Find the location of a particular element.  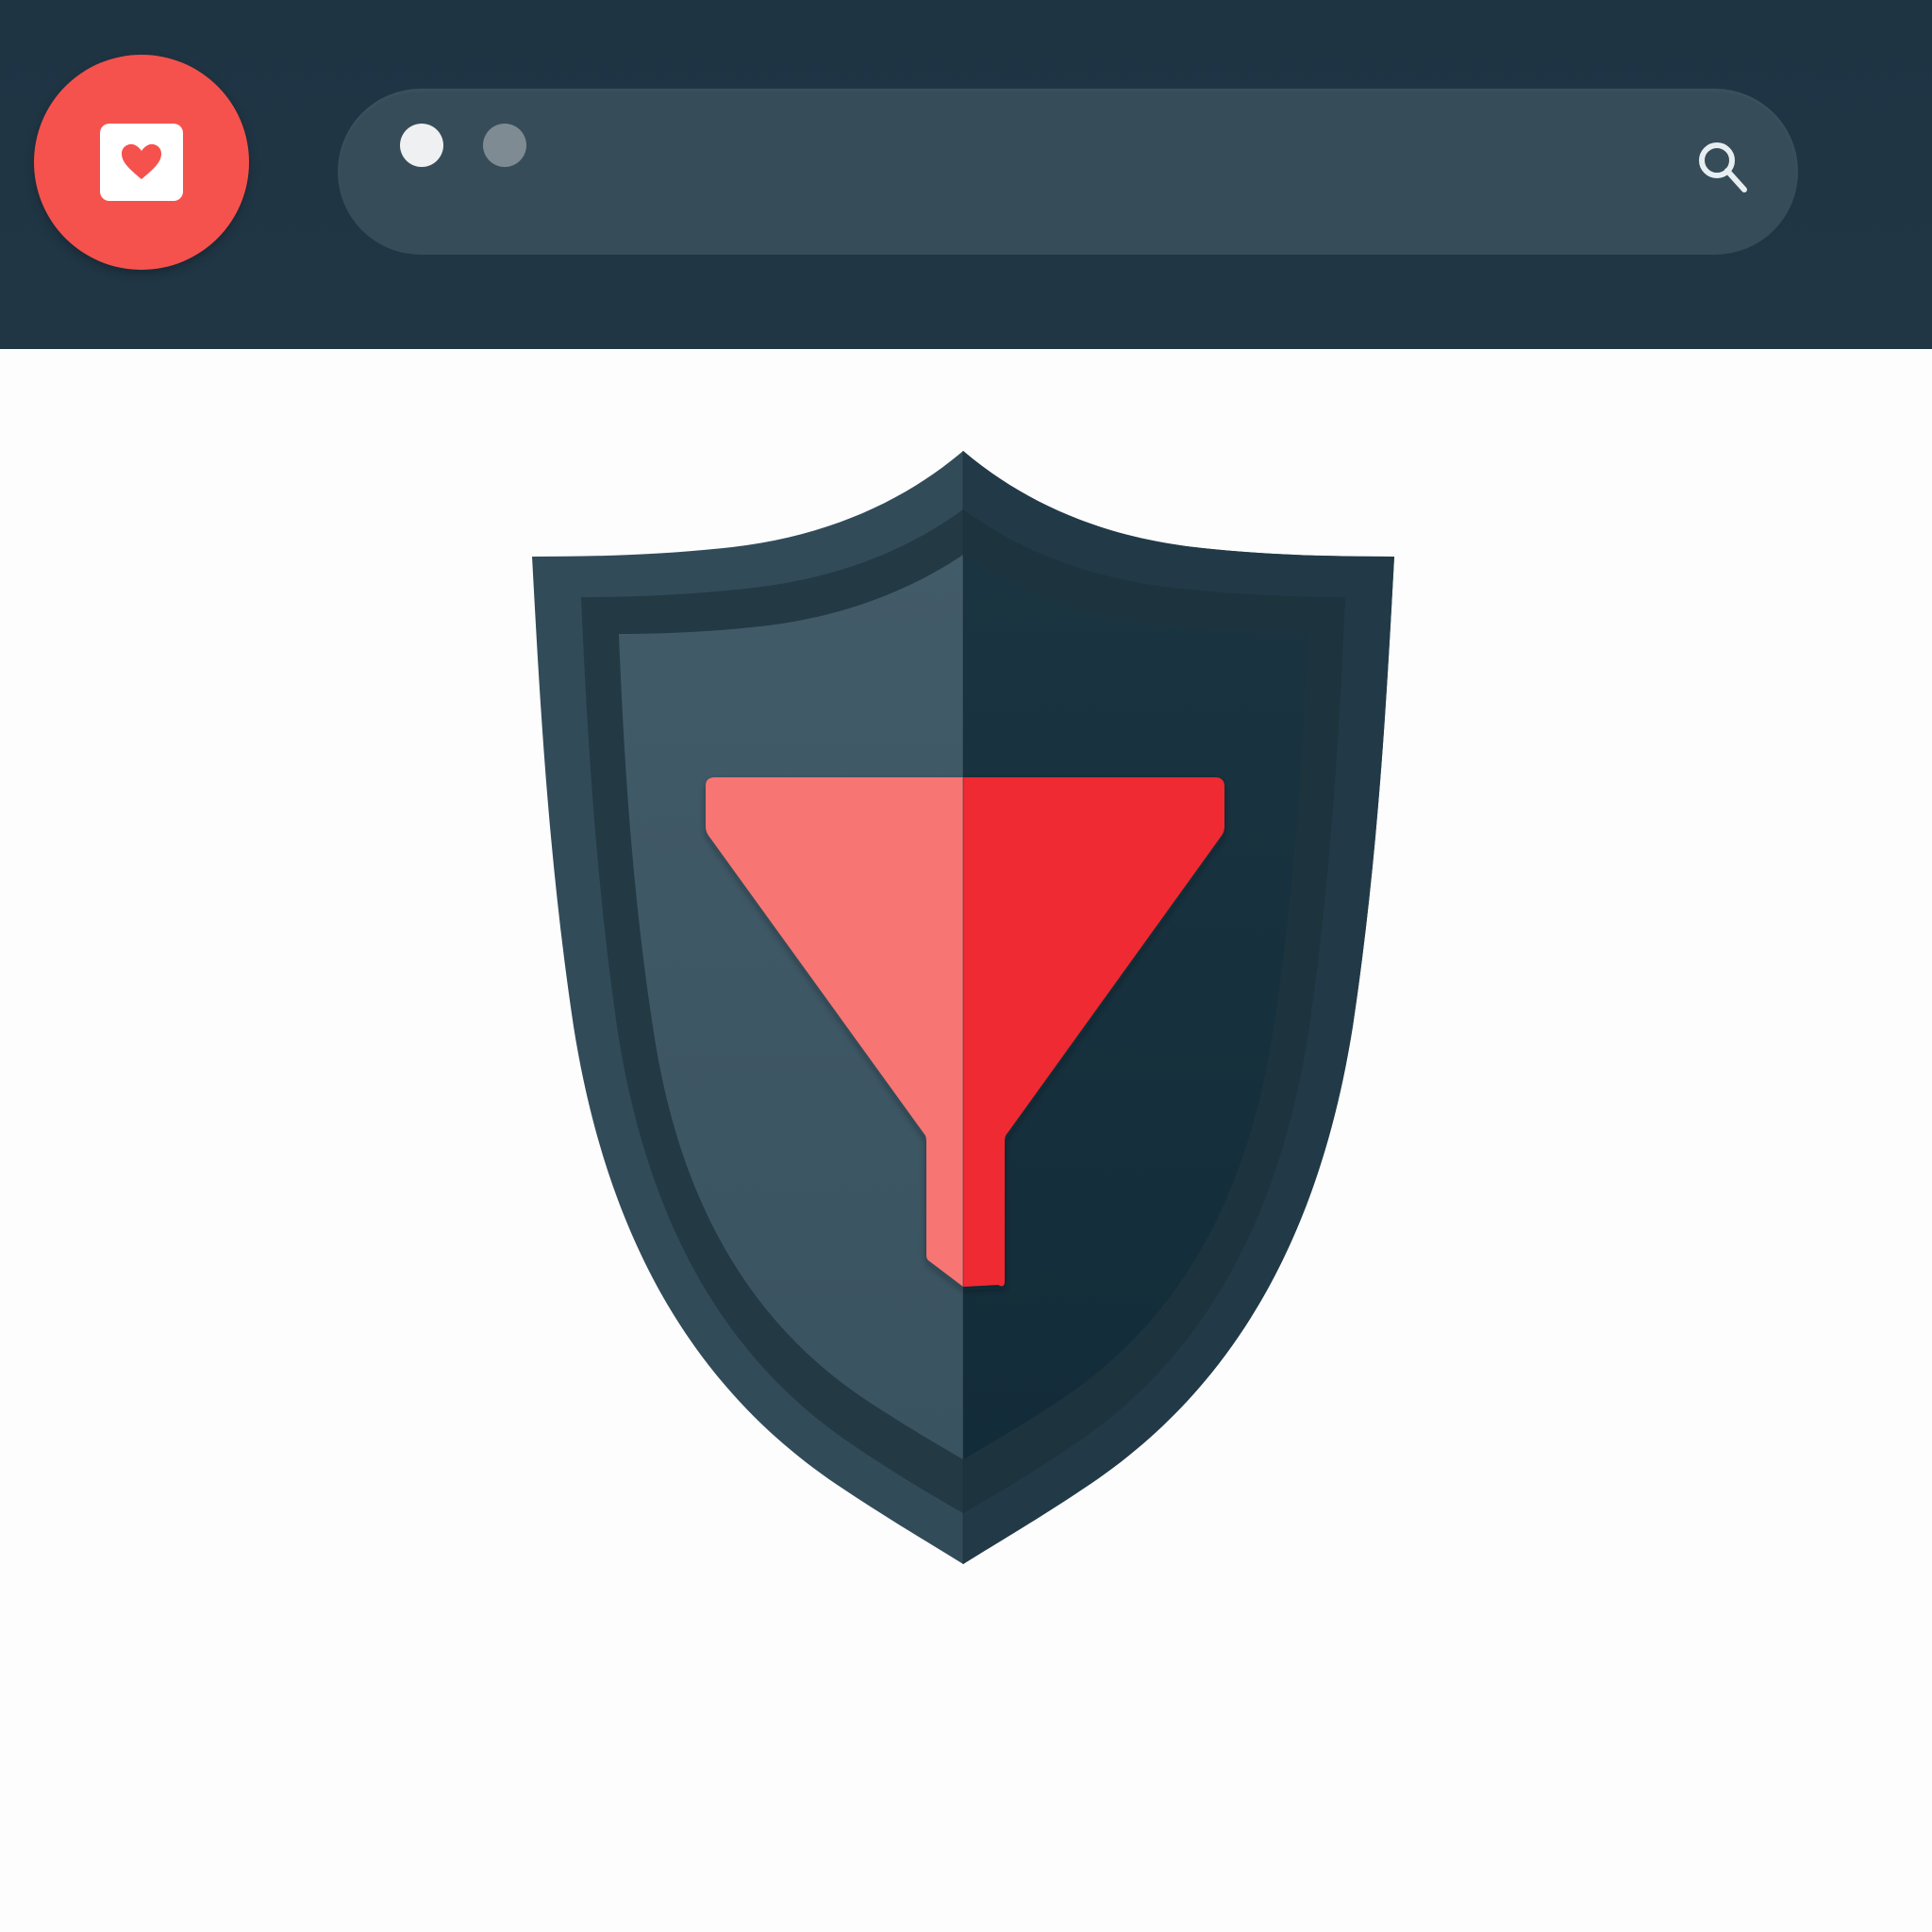

window-dot-light is located at coordinates (421, 145).